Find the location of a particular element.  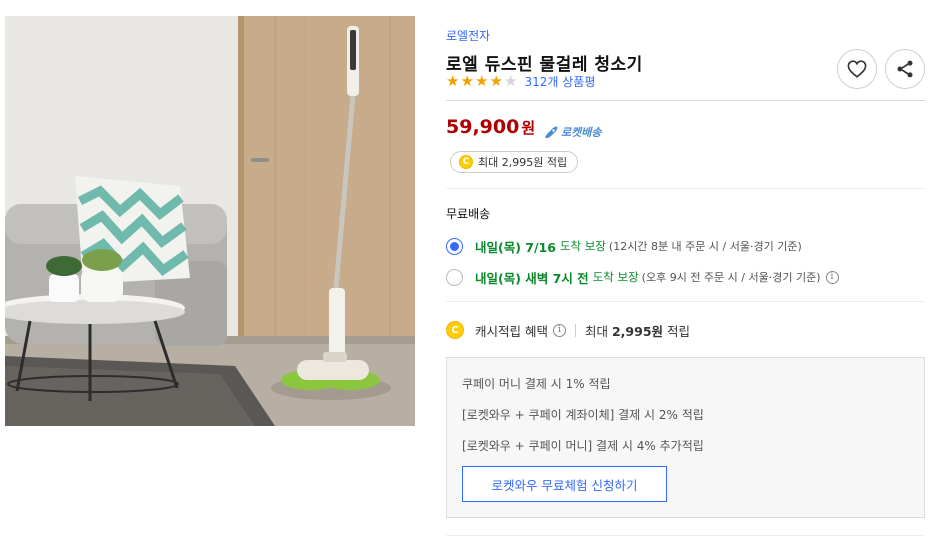

shipping-label: 무료배송 is located at coordinates (468, 214).